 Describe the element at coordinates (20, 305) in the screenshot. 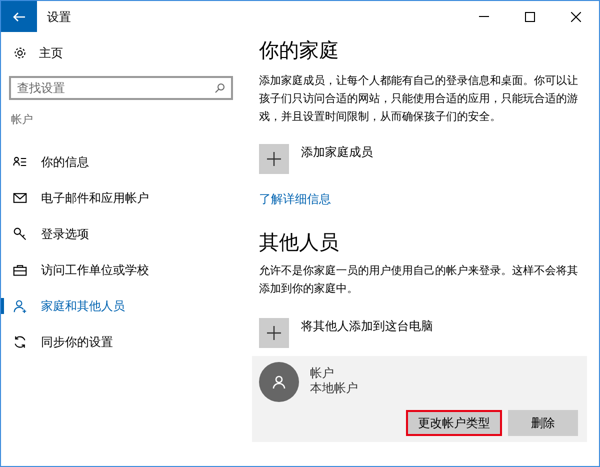

I see `person-add-icon` at that location.